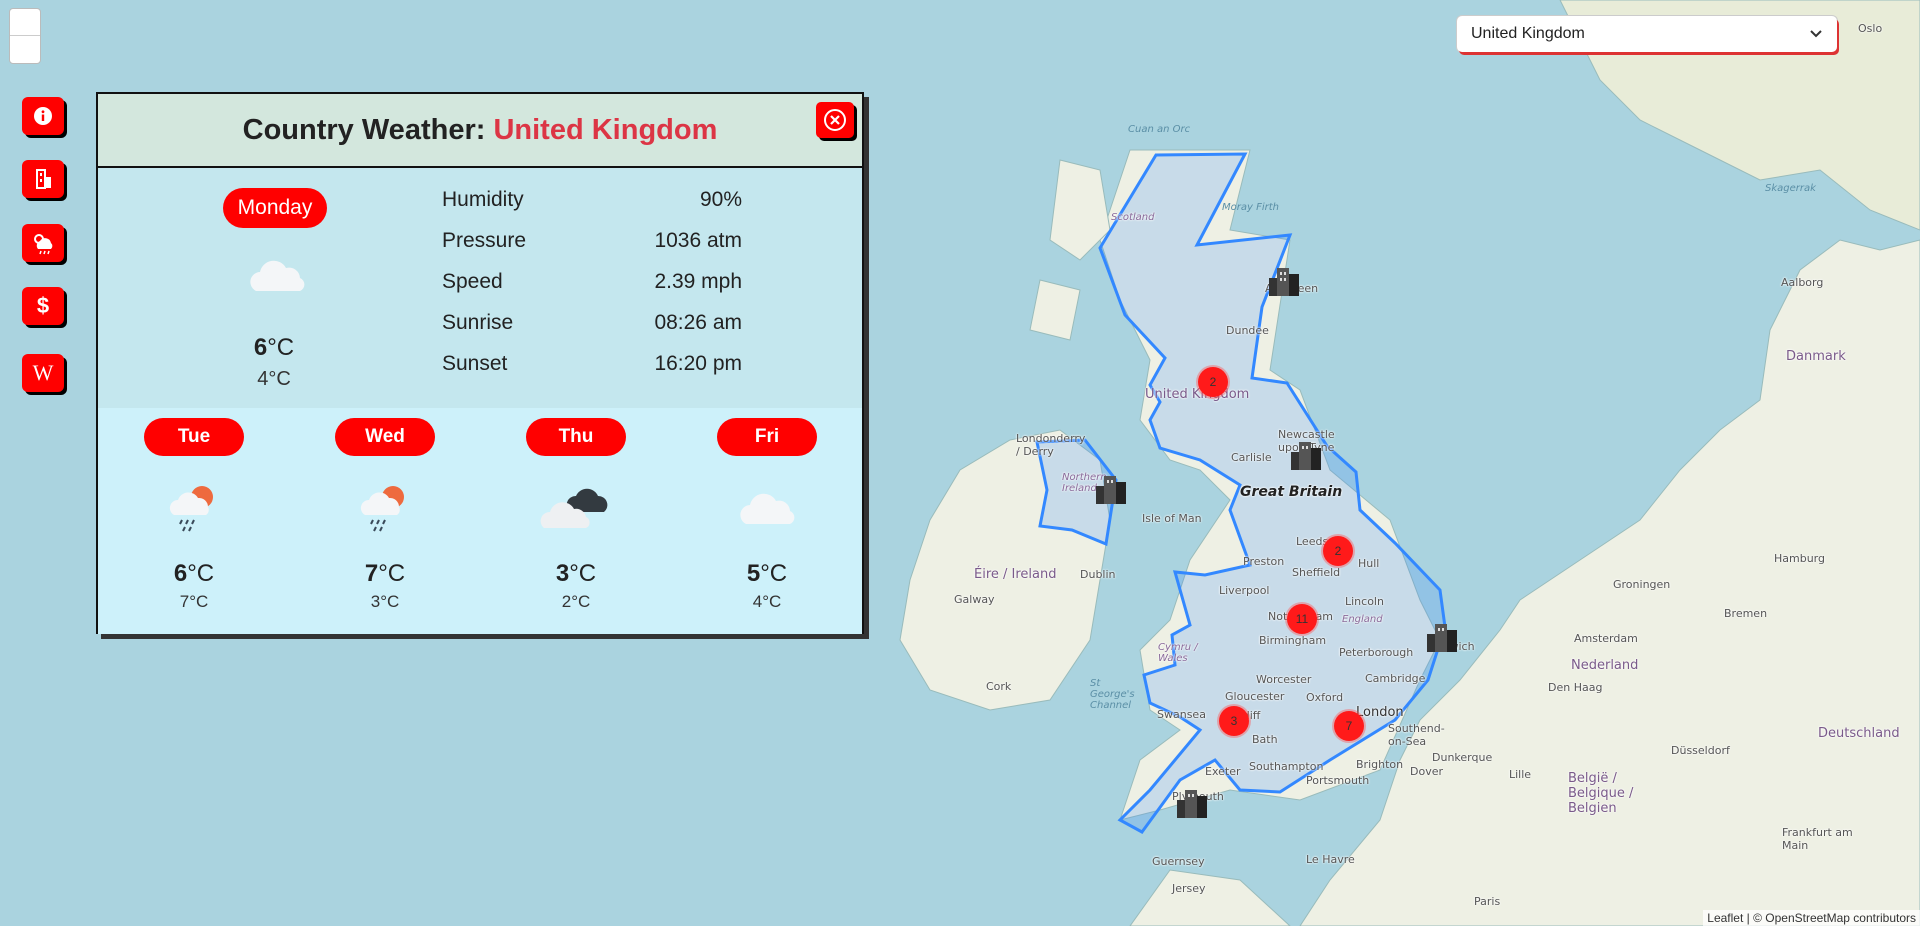 This screenshot has height=926, width=1920. What do you see at coordinates (1376, 652) in the screenshot?
I see `map-label-peterborough: Peterborough` at bounding box center [1376, 652].